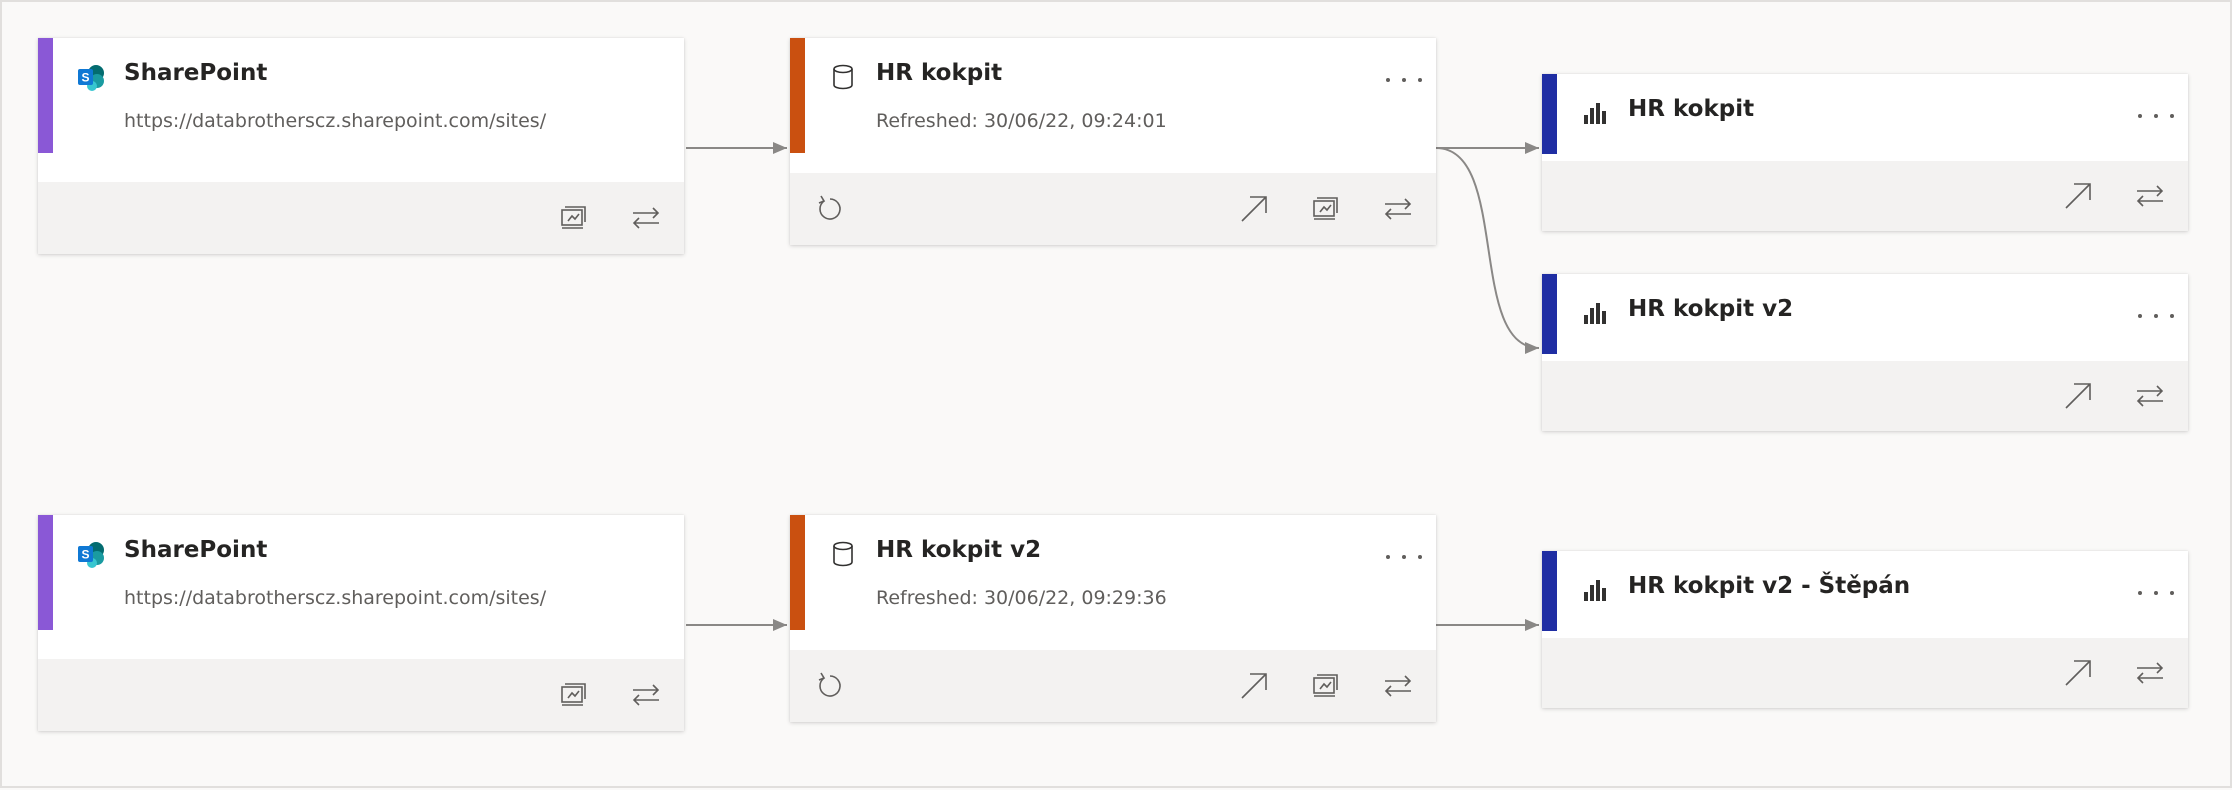 The width and height of the screenshot is (2232, 790). What do you see at coordinates (1021, 121) in the screenshot?
I see `dataset-refreshed: Refreshed: 30/06/22, 09:24:01` at bounding box center [1021, 121].